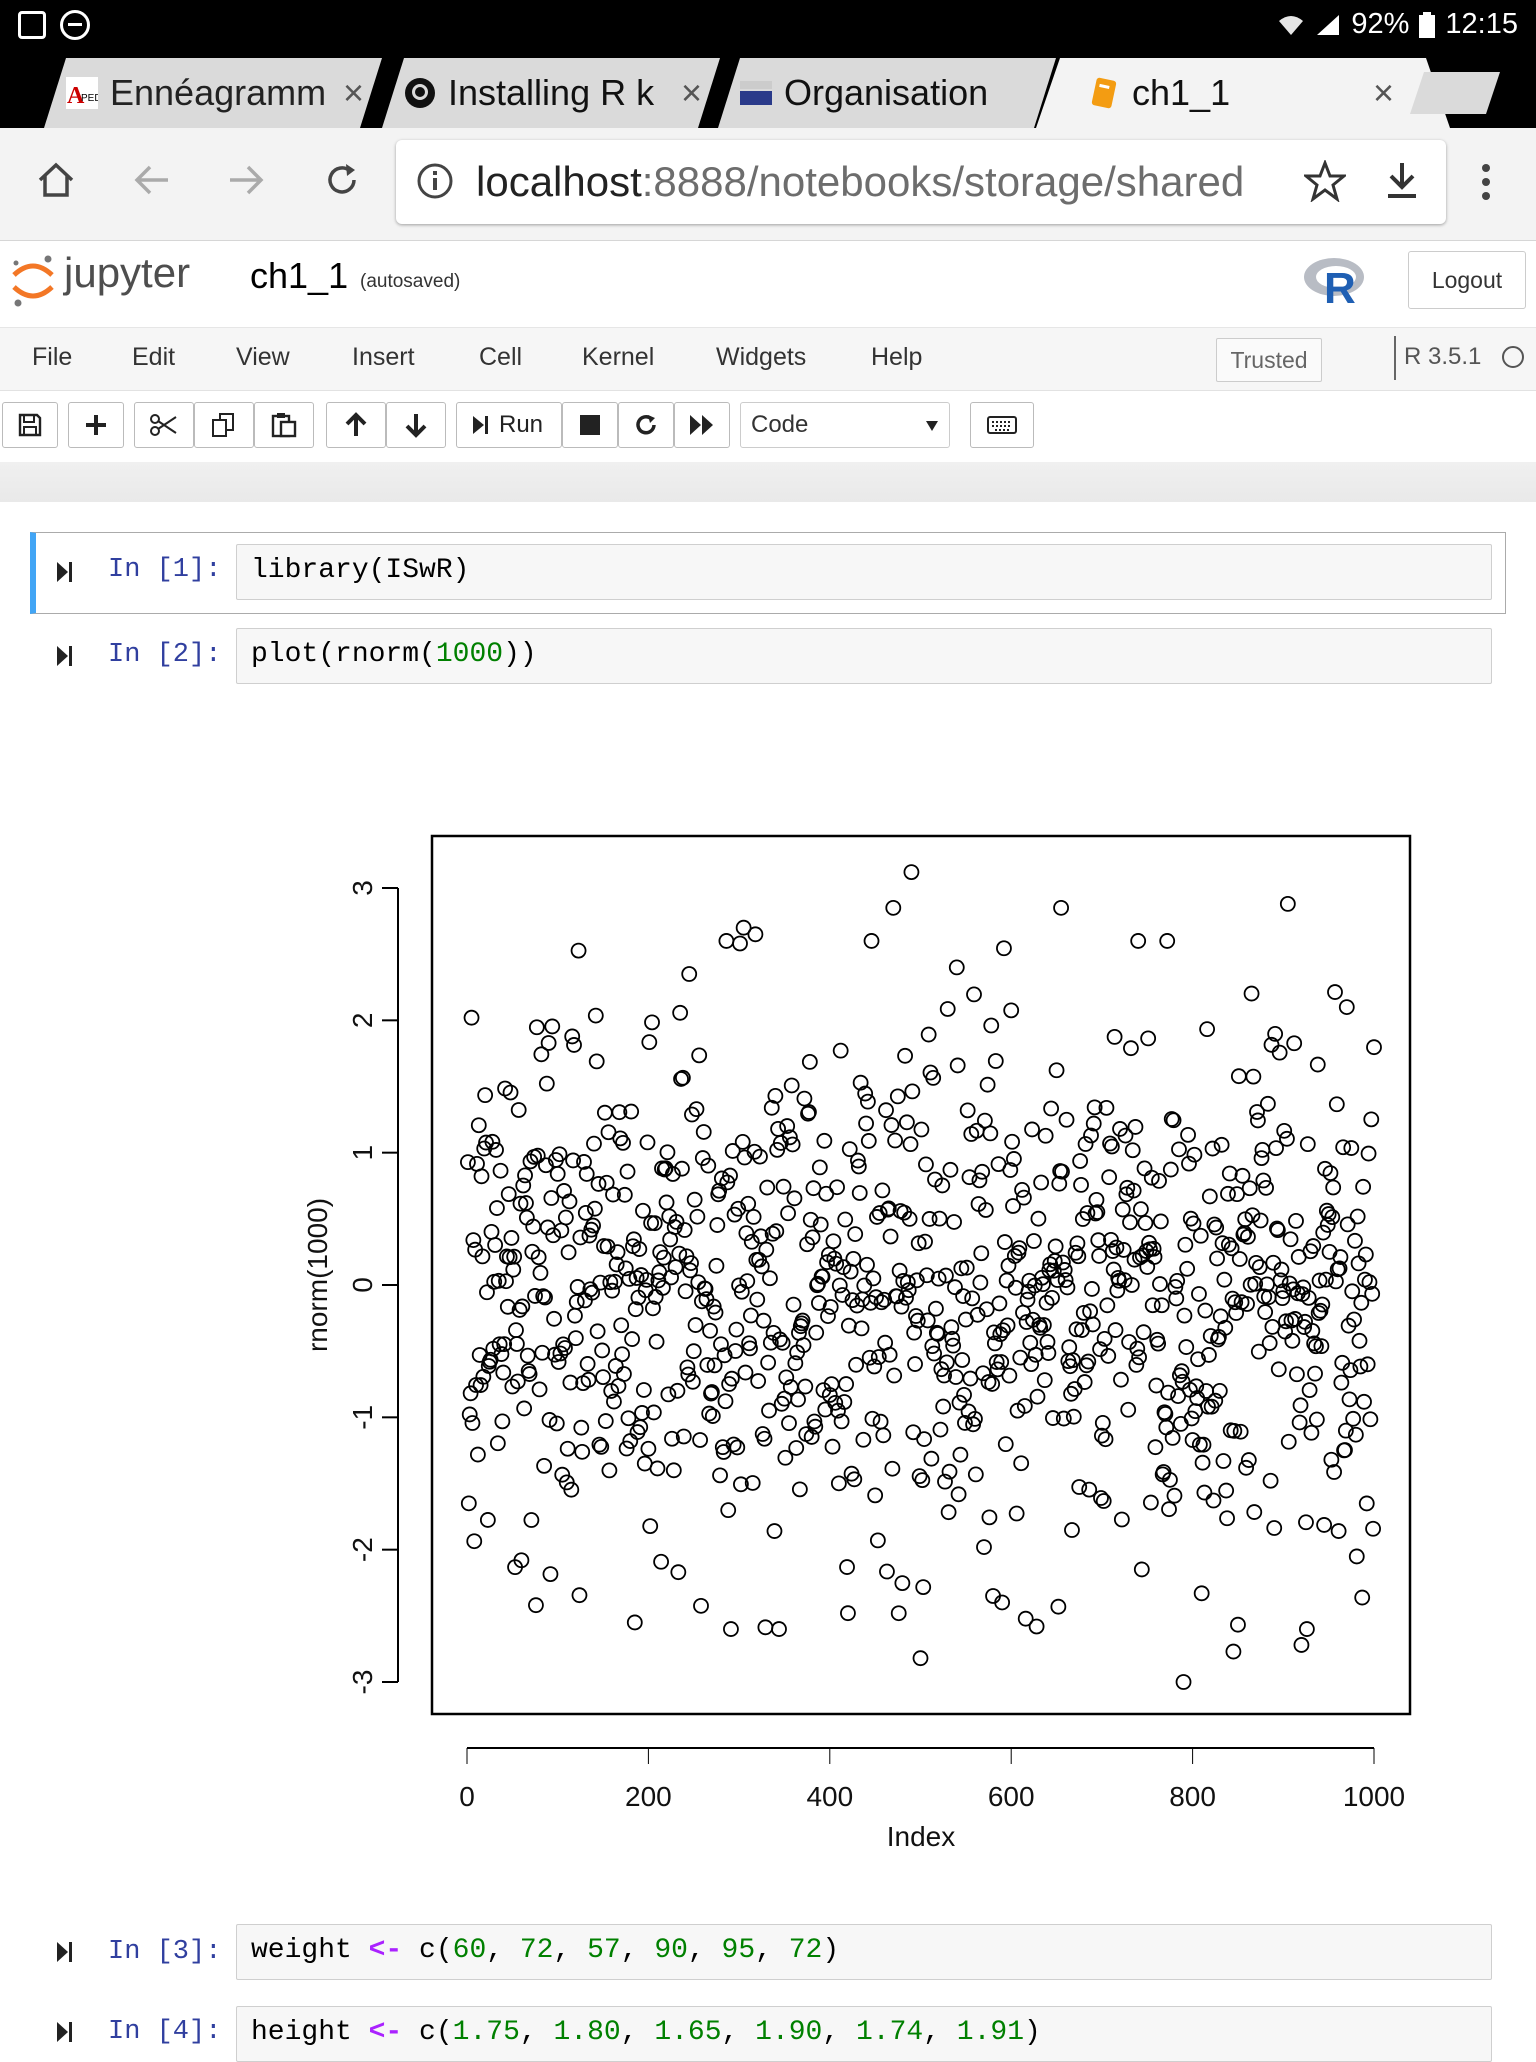  Describe the element at coordinates (30, 425) in the screenshot. I see `save-button` at that location.